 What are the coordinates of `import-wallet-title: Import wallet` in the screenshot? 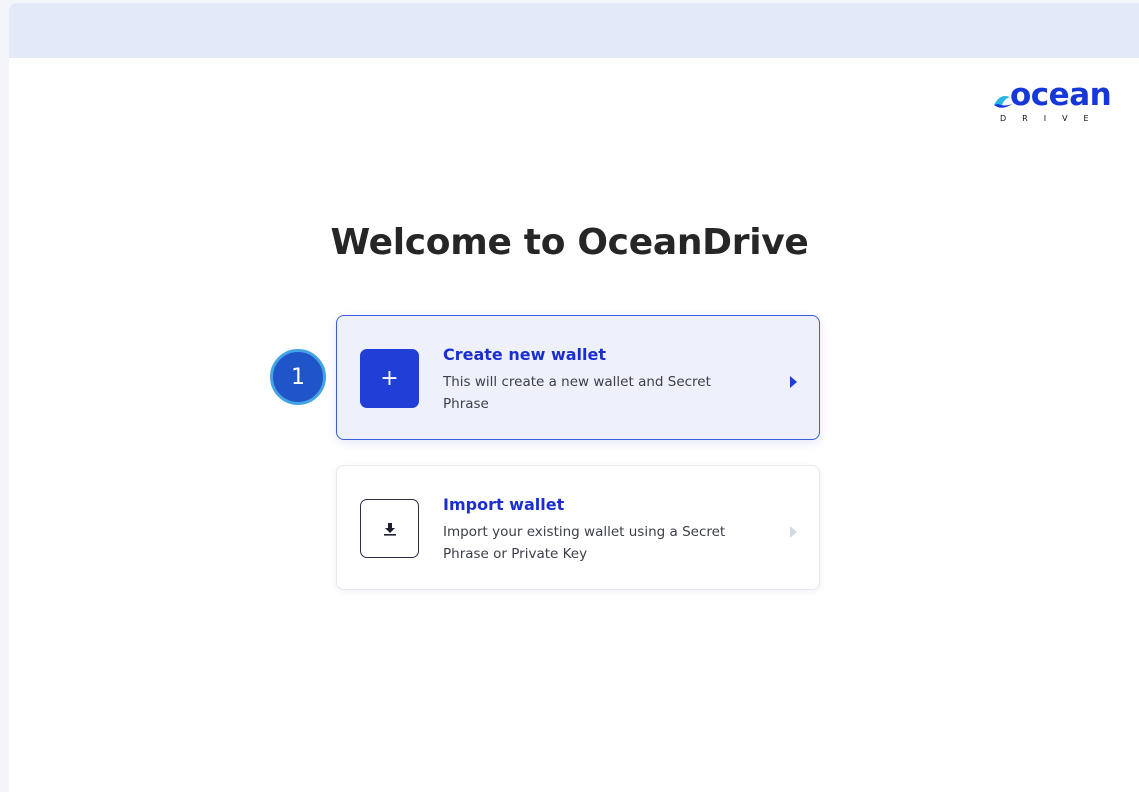 It's located at (504, 504).